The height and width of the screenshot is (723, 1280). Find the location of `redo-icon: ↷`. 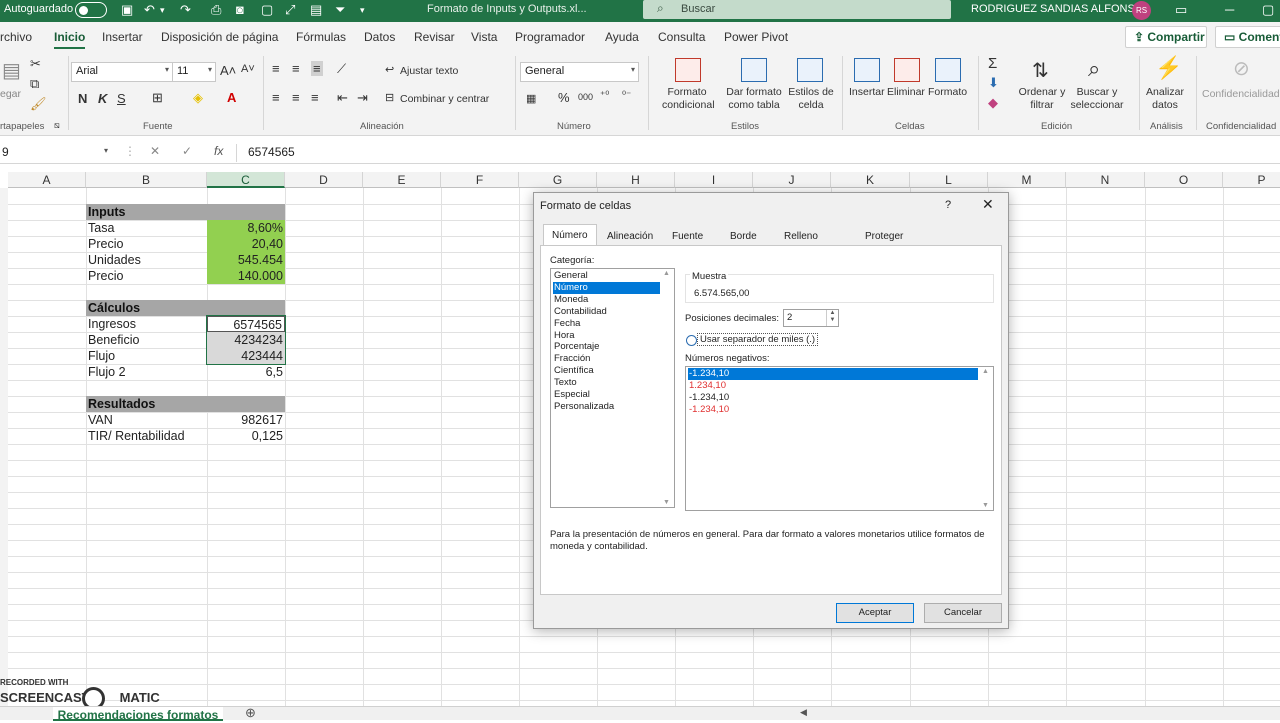

redo-icon: ↷ is located at coordinates (185, 10).